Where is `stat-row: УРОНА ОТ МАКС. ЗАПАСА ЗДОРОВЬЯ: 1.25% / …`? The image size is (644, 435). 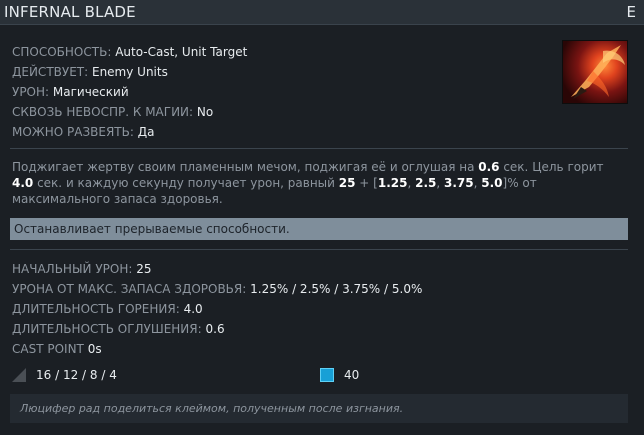
stat-row: УРОНА ОТ МАКС. ЗАПАСА ЗДОРОВЬЯ: 1.25% / … is located at coordinates (217, 289).